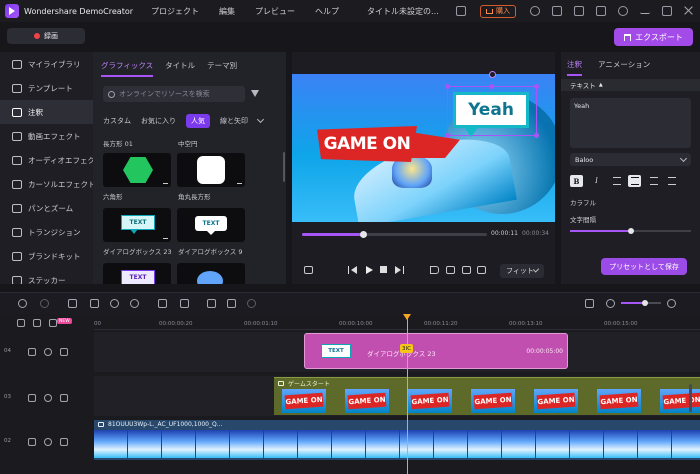 This screenshot has width=700, height=474. Describe the element at coordinates (394, 234) in the screenshot. I see `playback-progress` at that location.